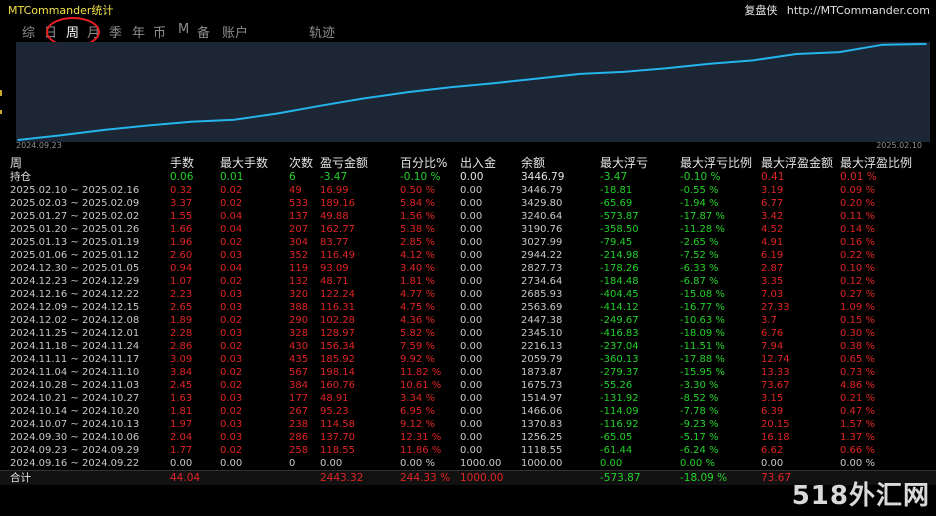 The width and height of the screenshot is (936, 516). Describe the element at coordinates (772, 450) in the screenshot. I see `cell-col-10: 6.62` at that location.